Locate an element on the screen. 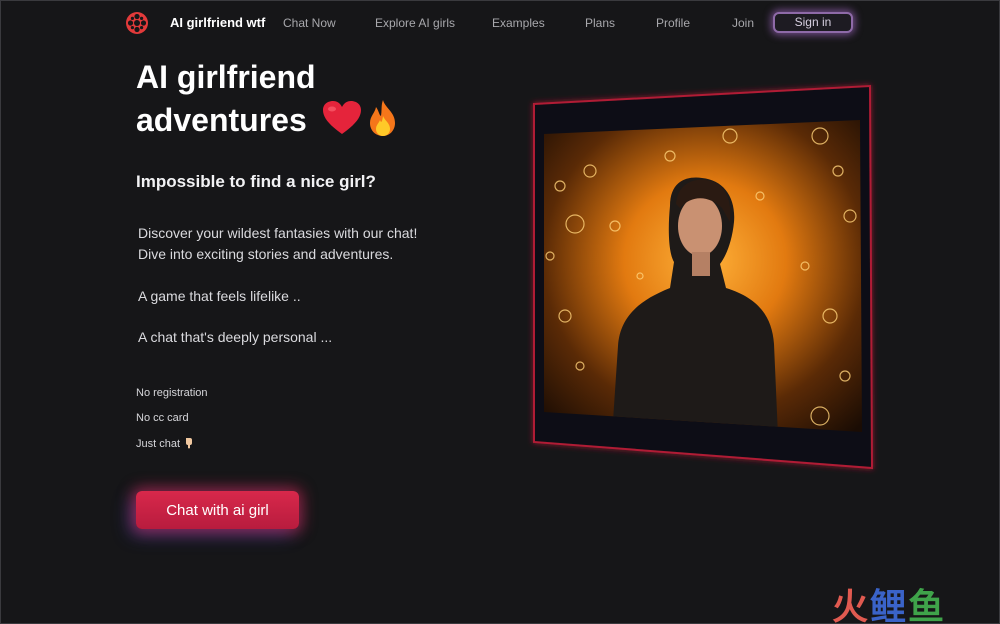  hero-title: AI girlfriend adventures is located at coordinates (226, 98).